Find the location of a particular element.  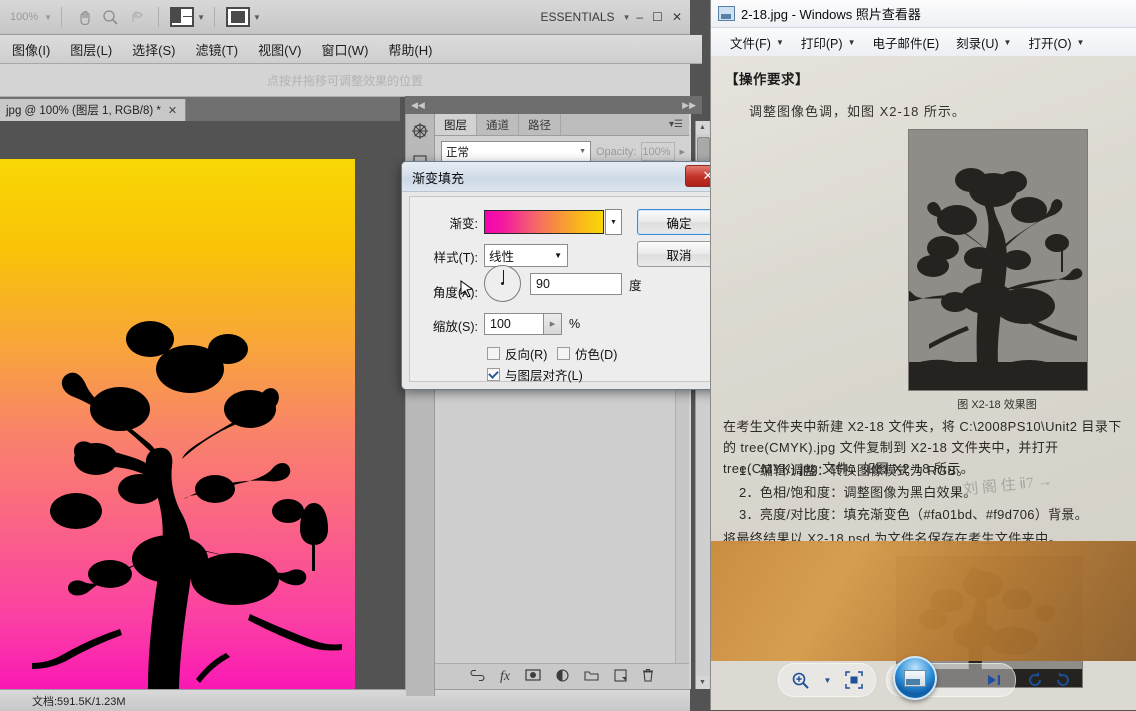

menu-burn: 刻录(U) ▼ is located at coordinates (983, 42).